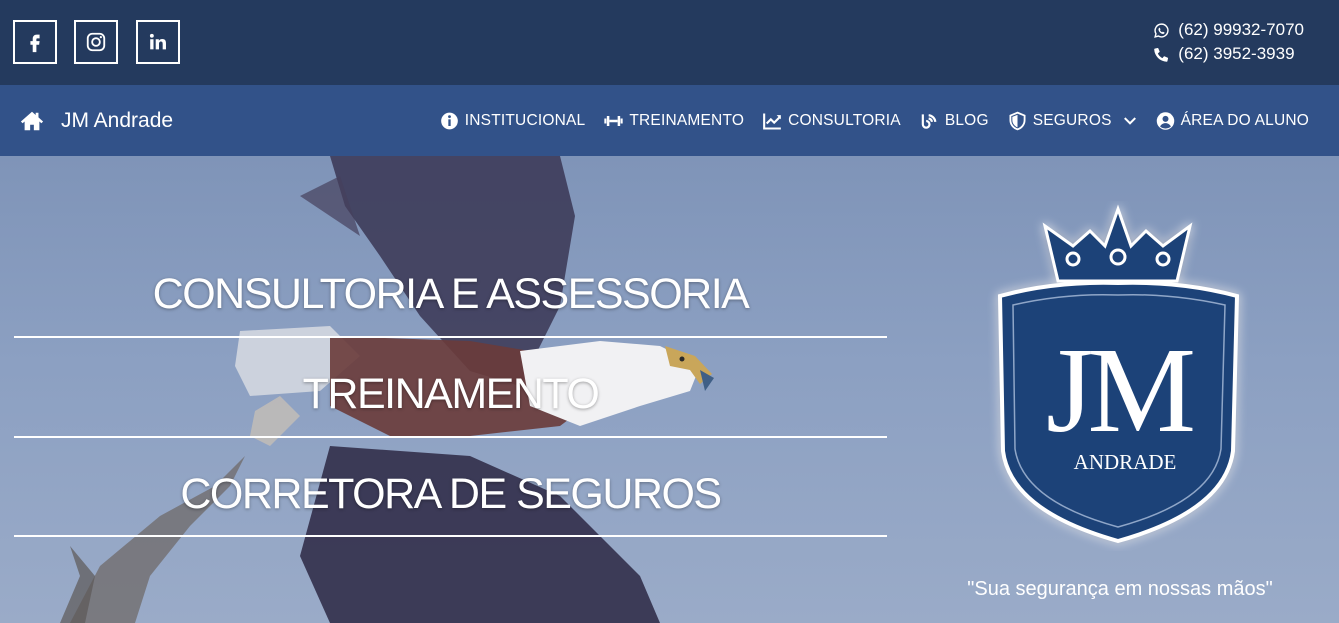 This screenshot has height=623, width=1339. Describe the element at coordinates (1120, 589) in the screenshot. I see `slogan: "Sua segurança em nossas mãos"` at that location.